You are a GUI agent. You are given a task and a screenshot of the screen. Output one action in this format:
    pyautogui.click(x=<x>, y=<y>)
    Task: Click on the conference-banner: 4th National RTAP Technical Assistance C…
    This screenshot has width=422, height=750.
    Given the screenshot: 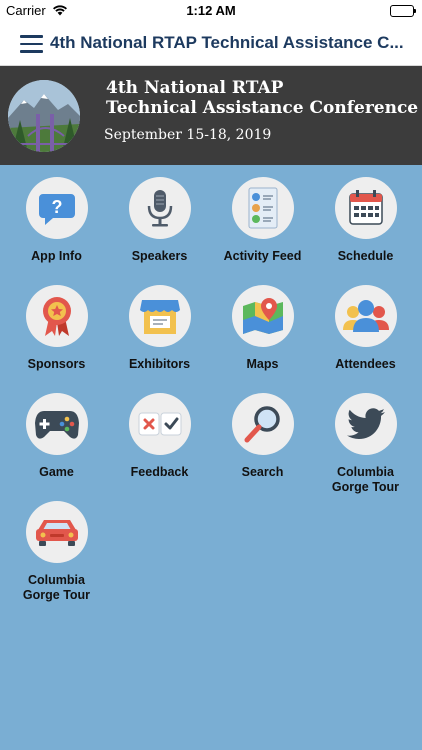 What is the action you would take?
    pyautogui.click(x=211, y=115)
    